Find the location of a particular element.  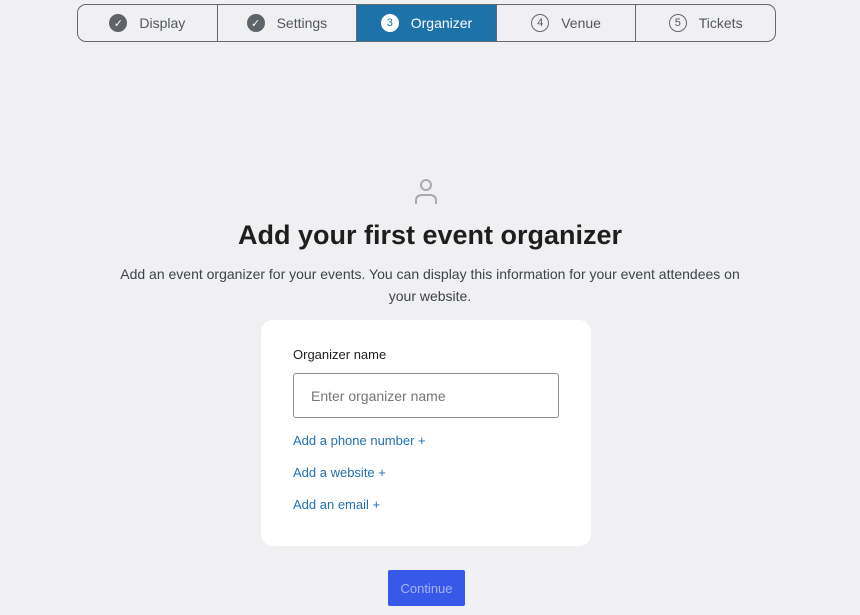

step-number: 4 is located at coordinates (540, 23).